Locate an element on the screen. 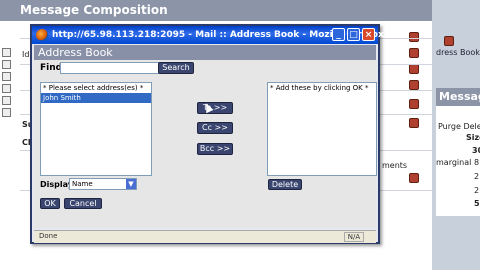  address-book-link-label: dress Book is located at coordinates (458, 52).